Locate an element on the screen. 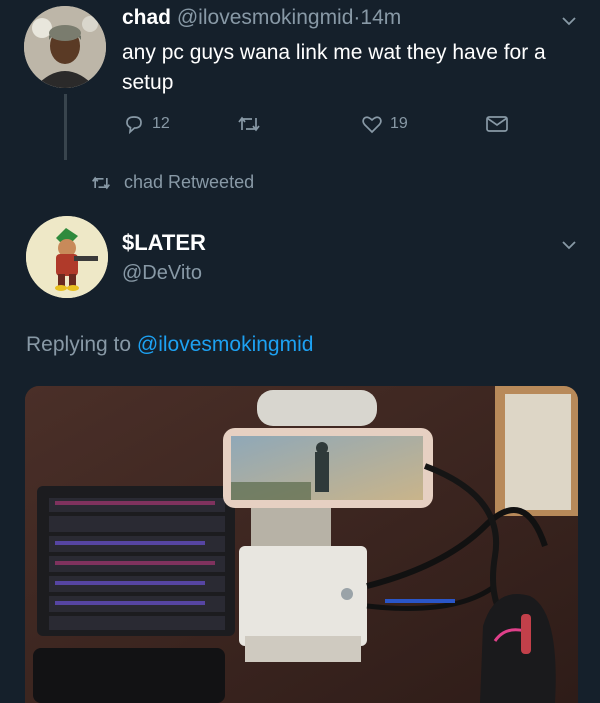  replying-to: Replying to @ilovesmokingmid is located at coordinates (169, 345).